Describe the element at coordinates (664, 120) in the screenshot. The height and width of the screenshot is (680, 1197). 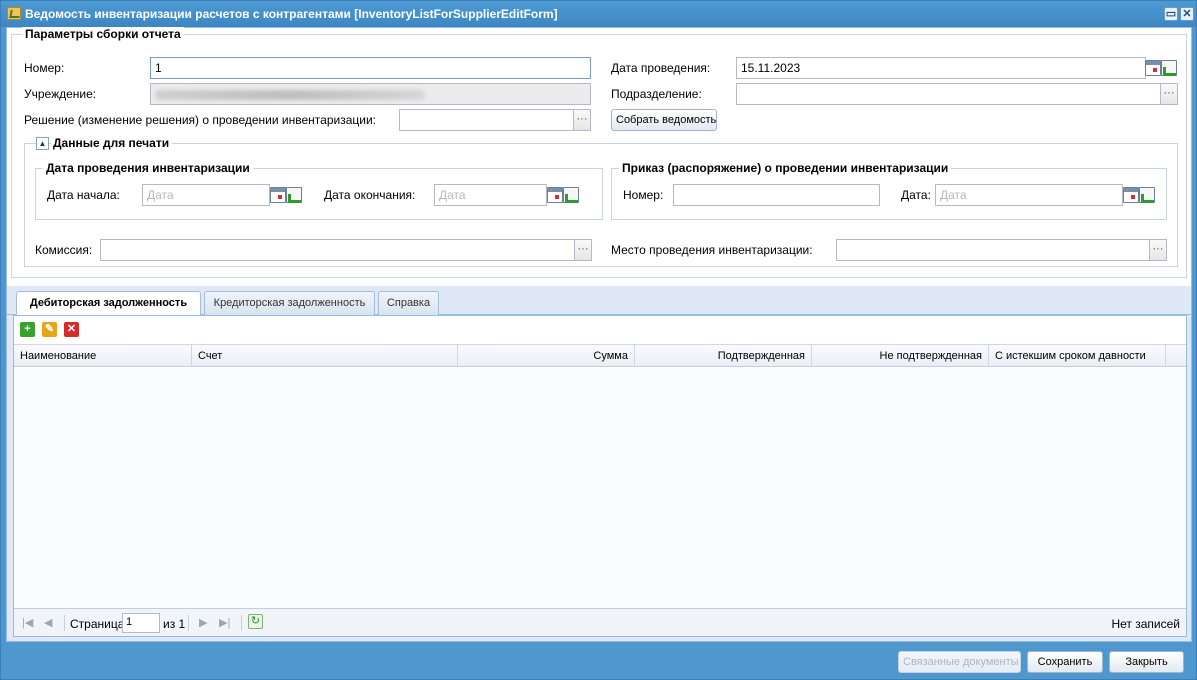
I see `collect-report-button: Собрать ведомость` at that location.